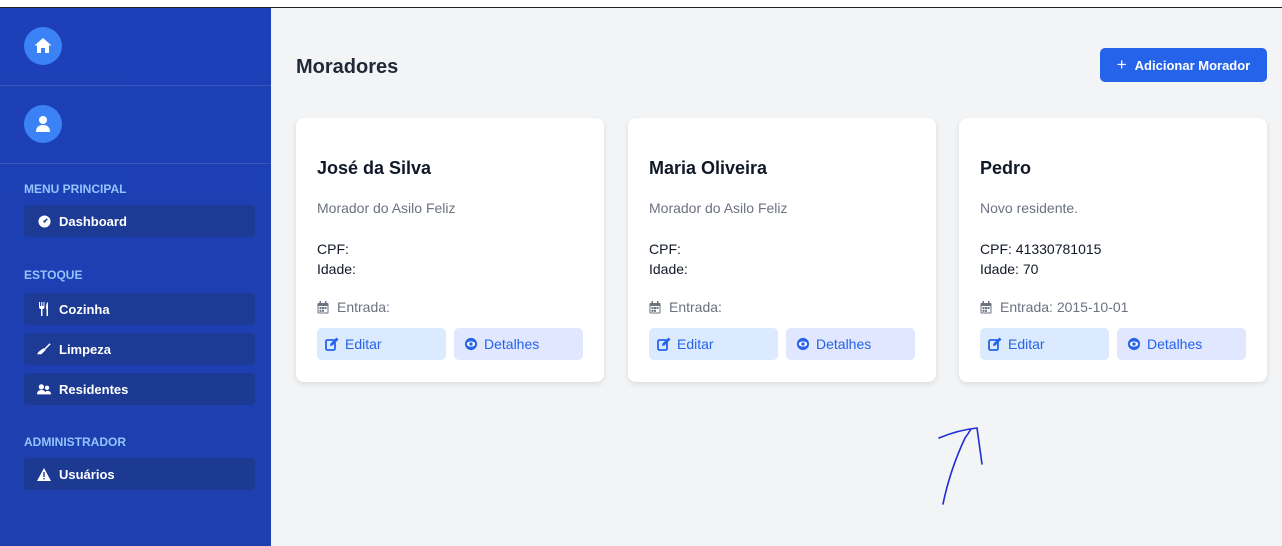 The width and height of the screenshot is (1282, 546). Describe the element at coordinates (1006, 168) in the screenshot. I see `resident-name: Pedro` at that location.